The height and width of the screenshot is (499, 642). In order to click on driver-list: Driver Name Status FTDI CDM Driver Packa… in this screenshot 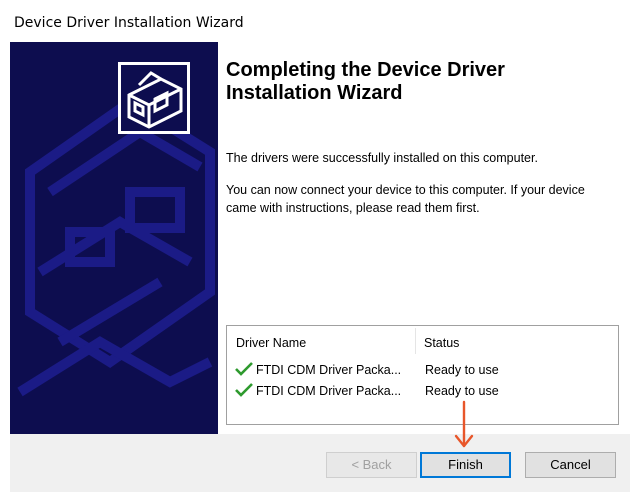, I will do `click(422, 375)`.